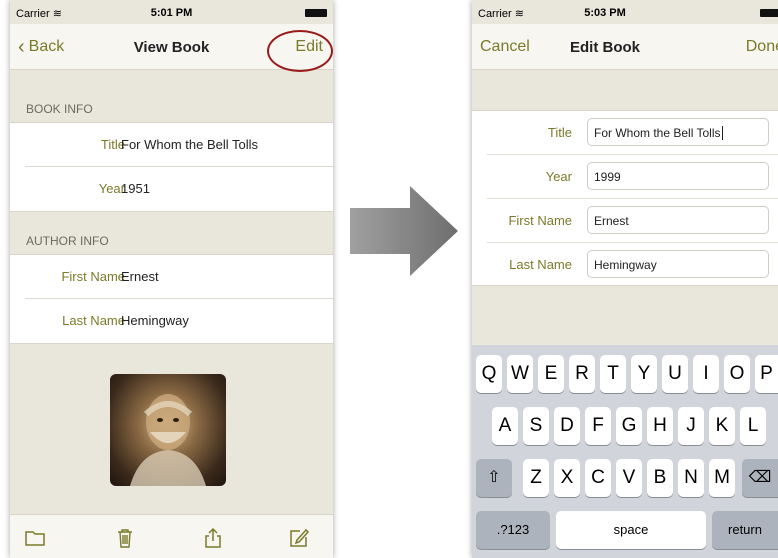 The image size is (778, 558). What do you see at coordinates (678, 220) in the screenshot?
I see `first-name-input: Ernest` at bounding box center [678, 220].